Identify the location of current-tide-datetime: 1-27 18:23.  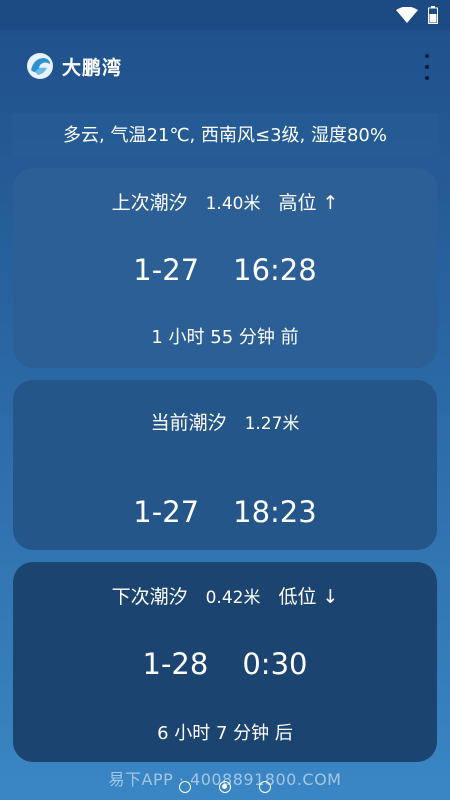
(224, 512).